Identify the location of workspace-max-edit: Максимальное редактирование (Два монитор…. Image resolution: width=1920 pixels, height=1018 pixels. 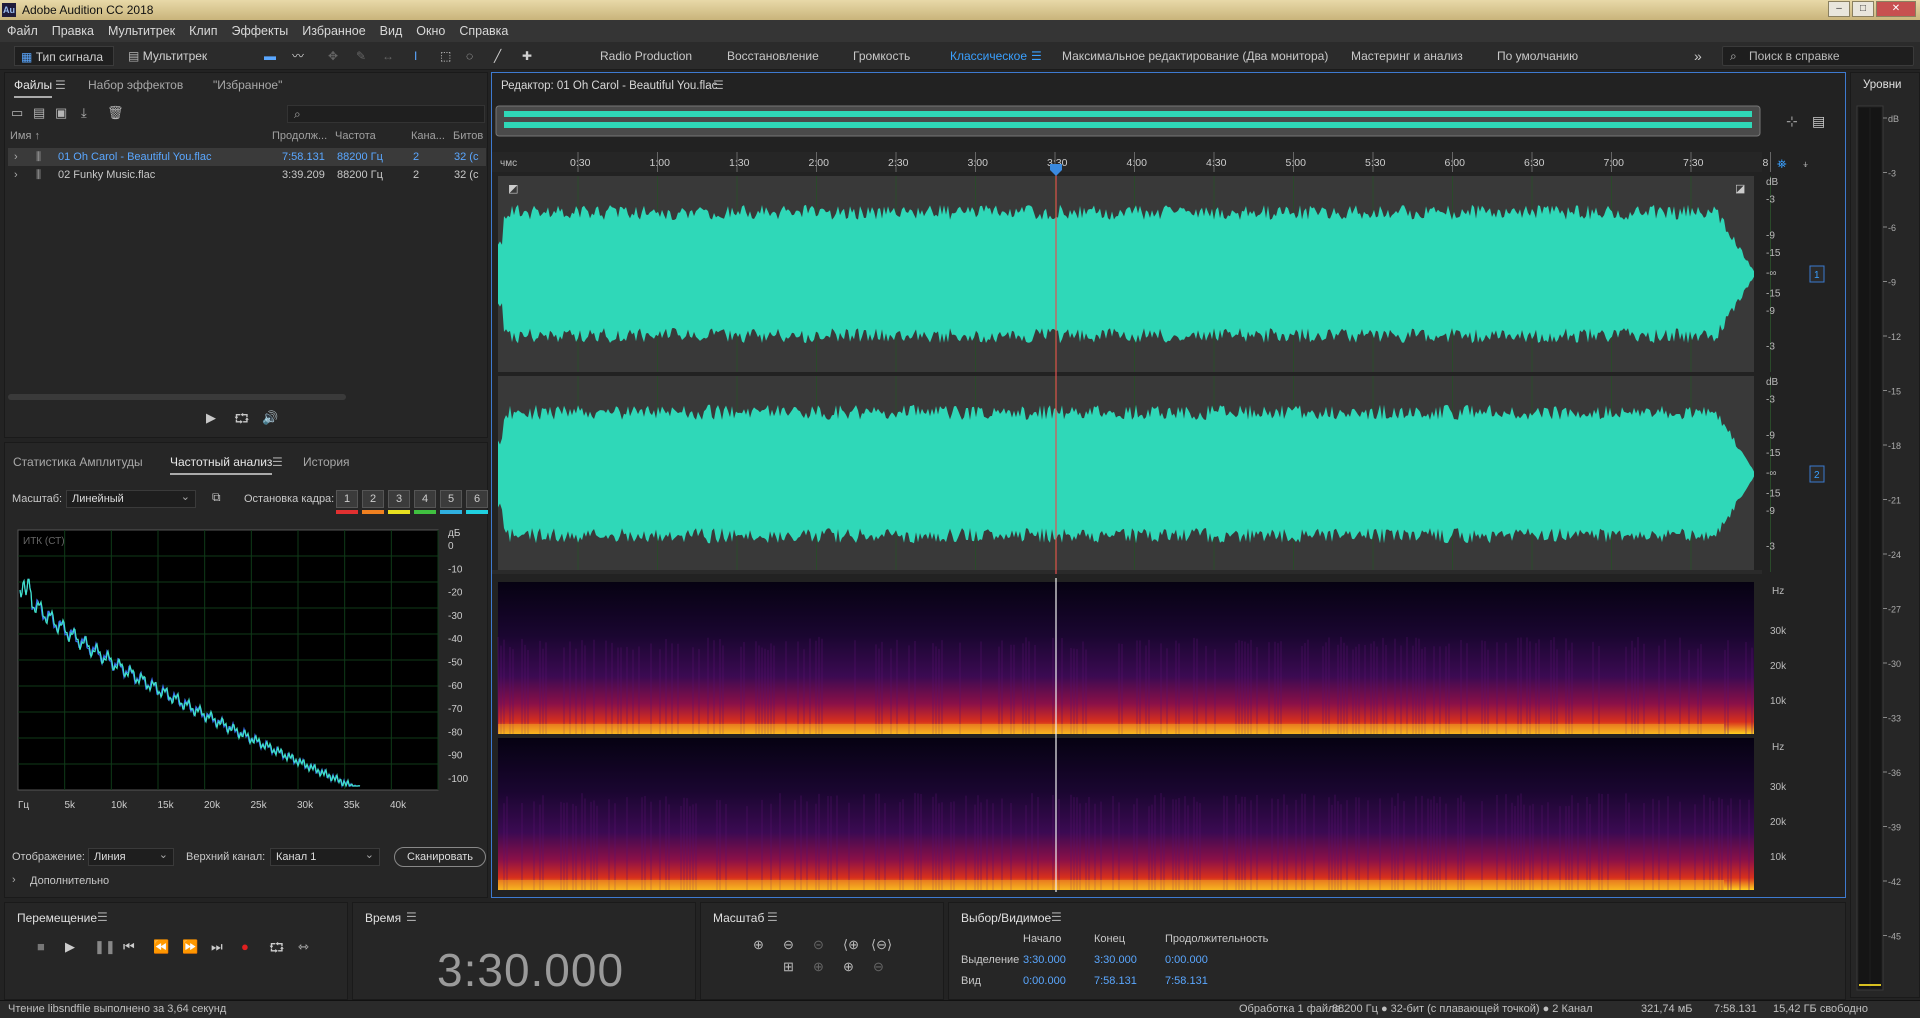
(1195, 56).